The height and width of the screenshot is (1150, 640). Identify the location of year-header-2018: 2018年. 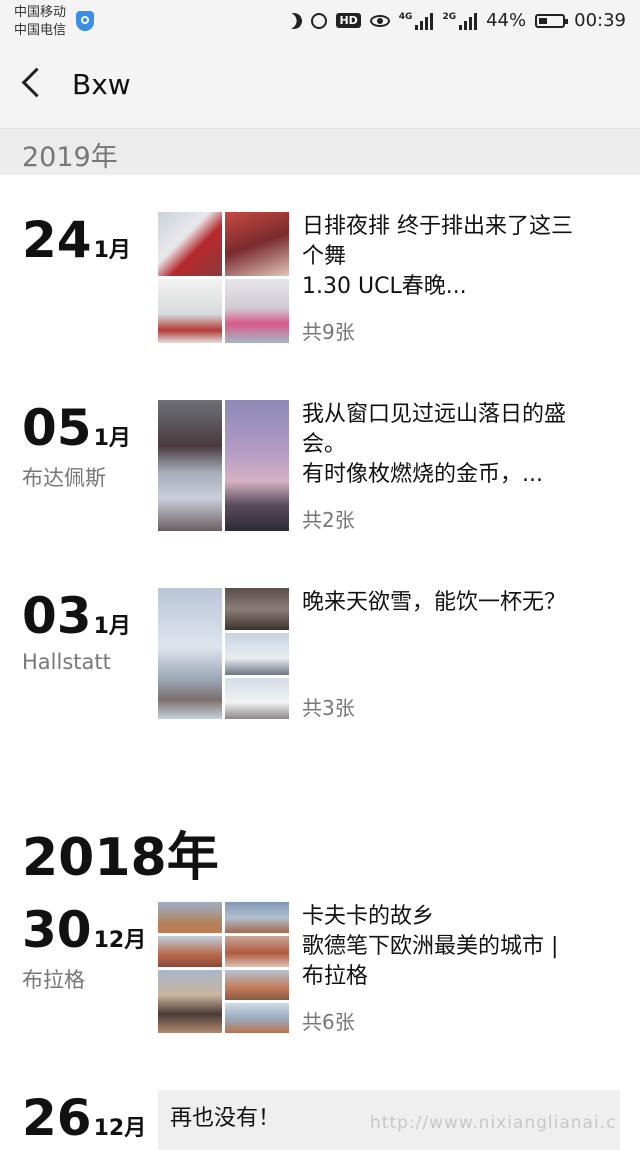
(120, 858).